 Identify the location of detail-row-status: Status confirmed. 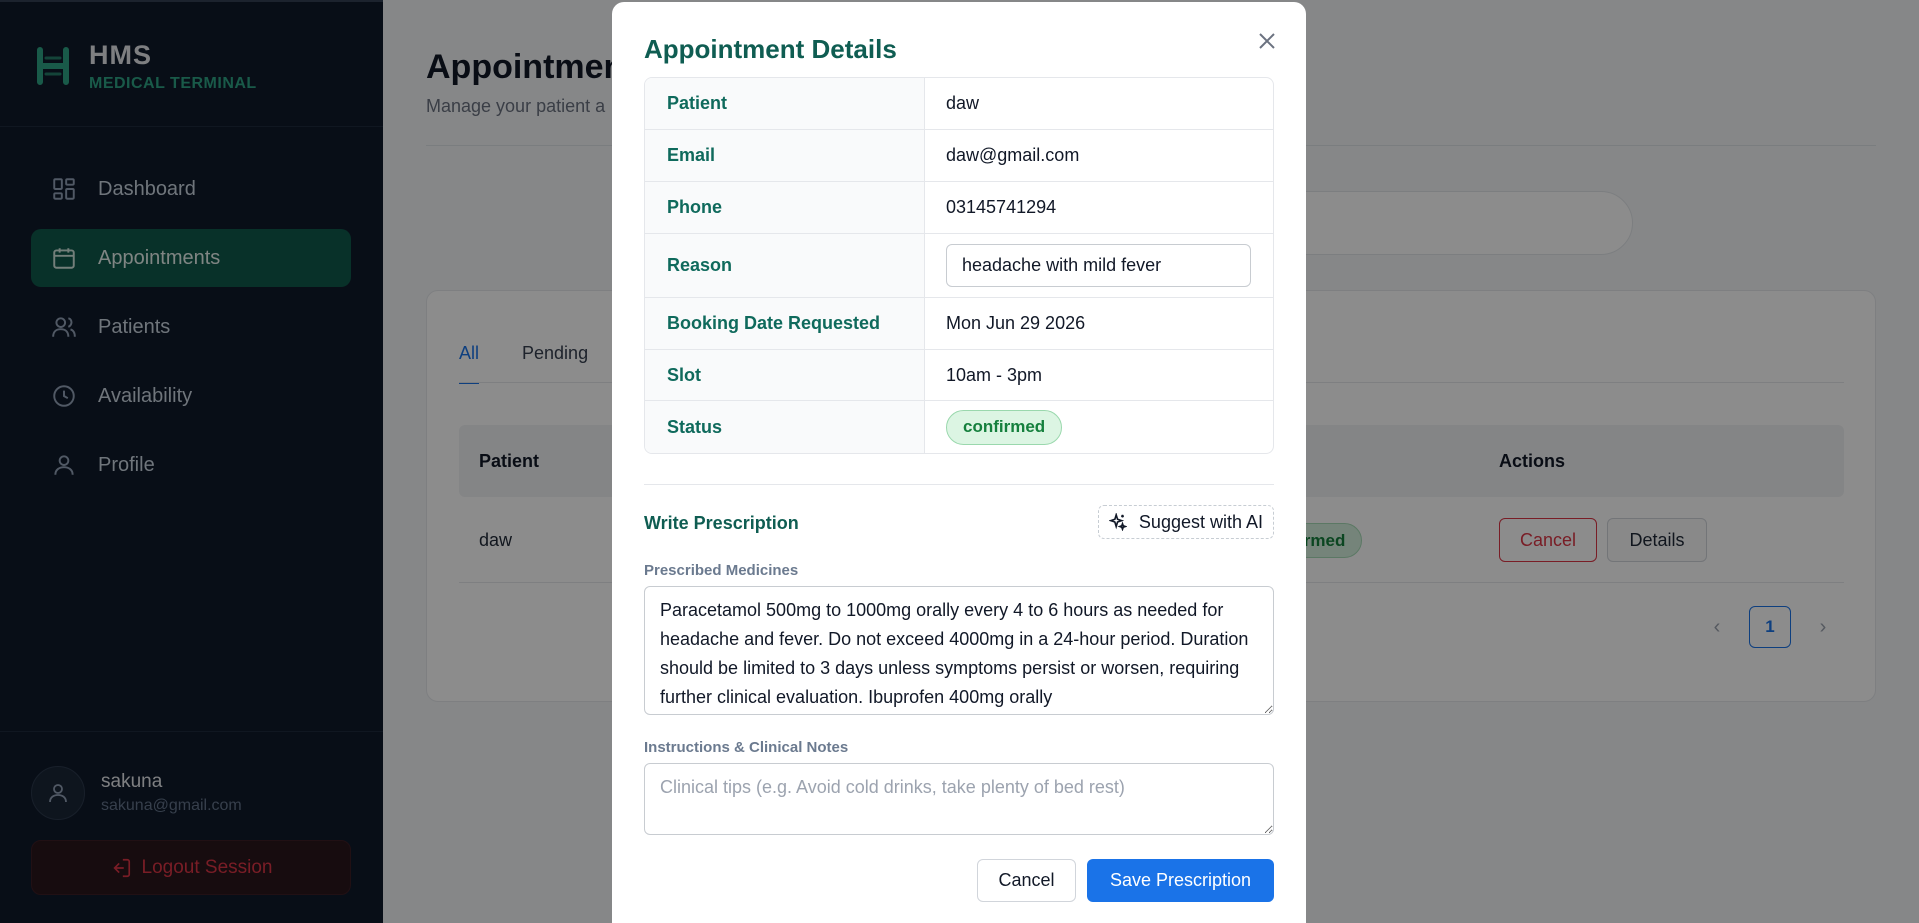
(959, 427).